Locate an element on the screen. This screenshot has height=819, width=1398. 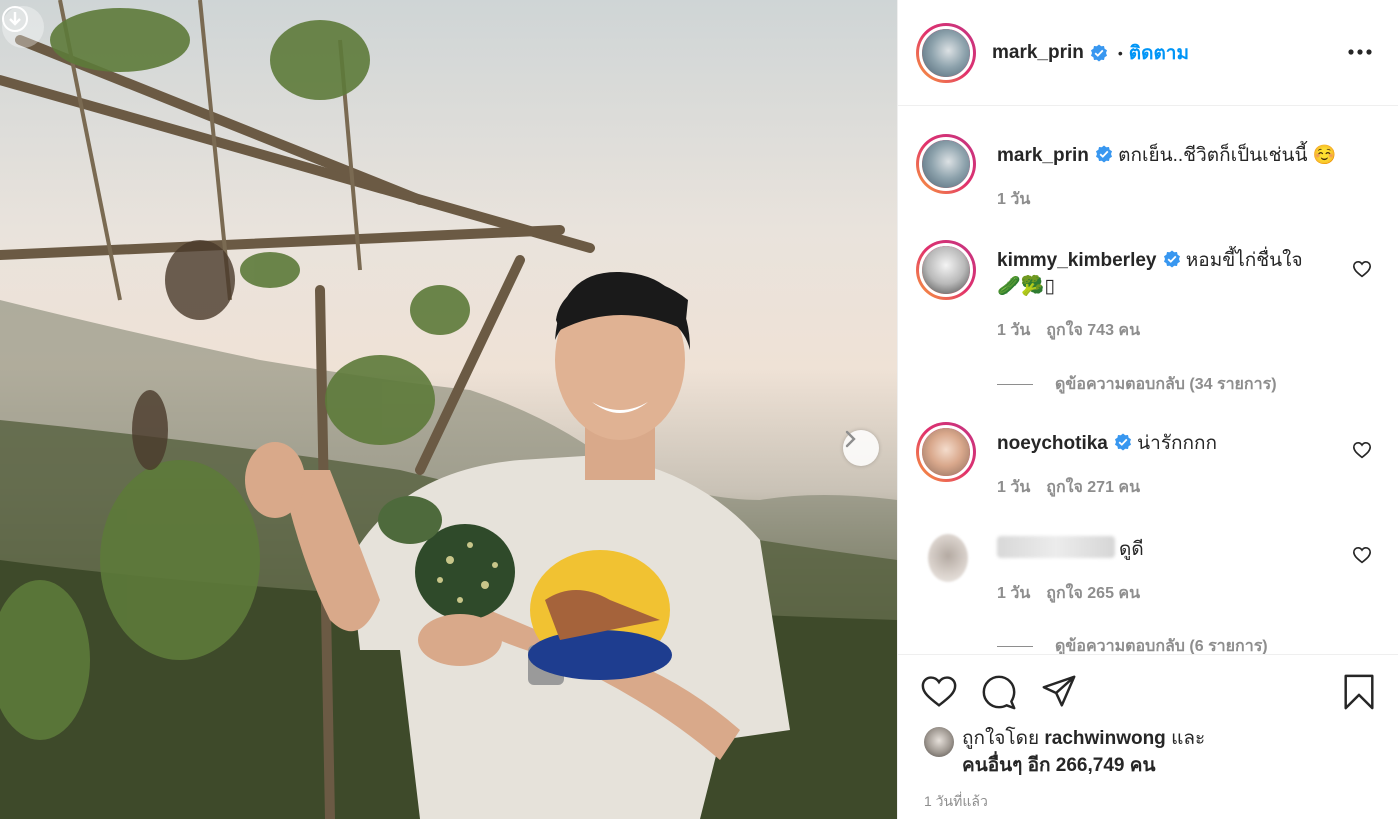
caption-time: 1 วัน is located at coordinates (1013, 199).